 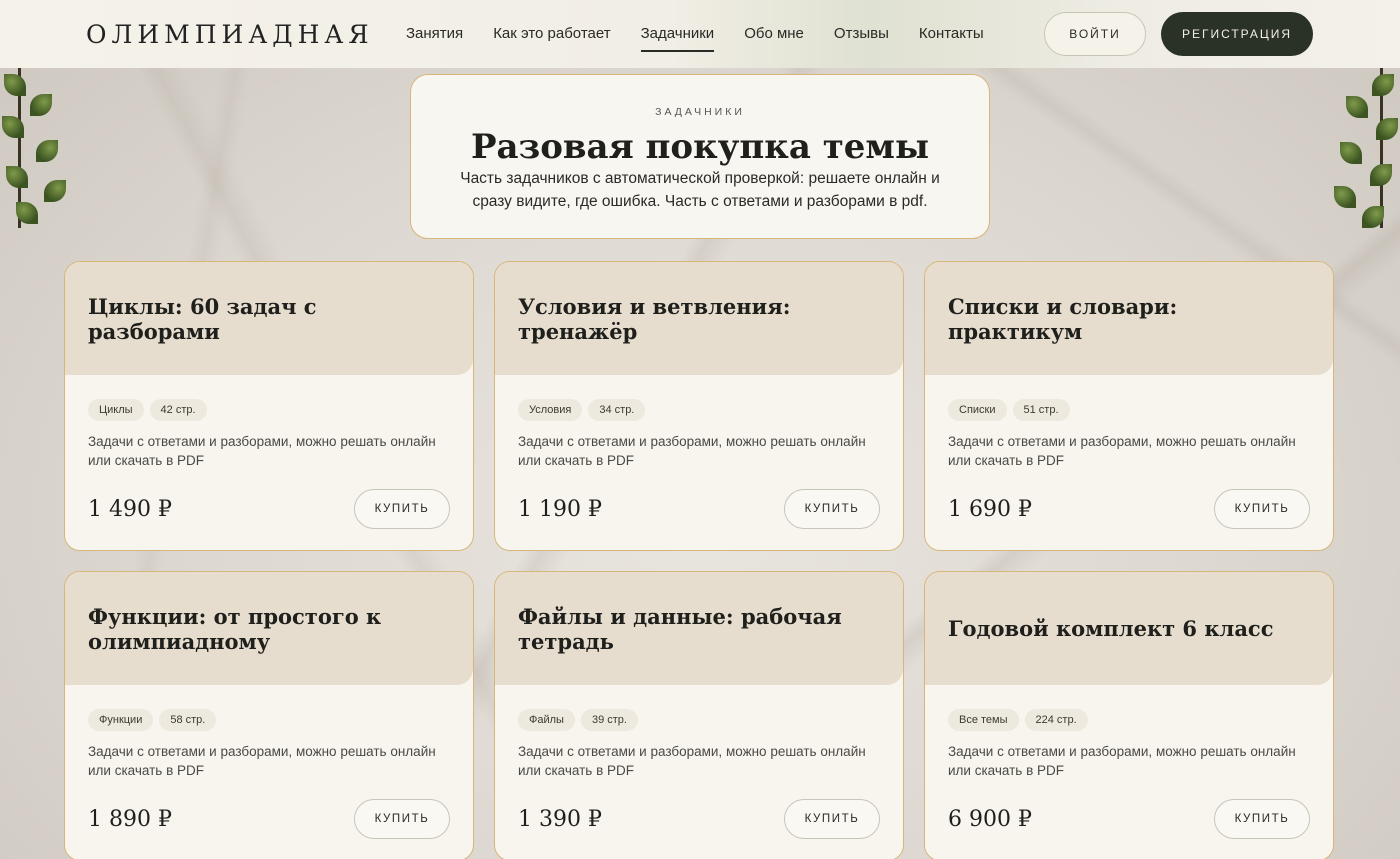 What do you see at coordinates (990, 819) in the screenshot?
I see `card-price: 6 900 ₽` at bounding box center [990, 819].